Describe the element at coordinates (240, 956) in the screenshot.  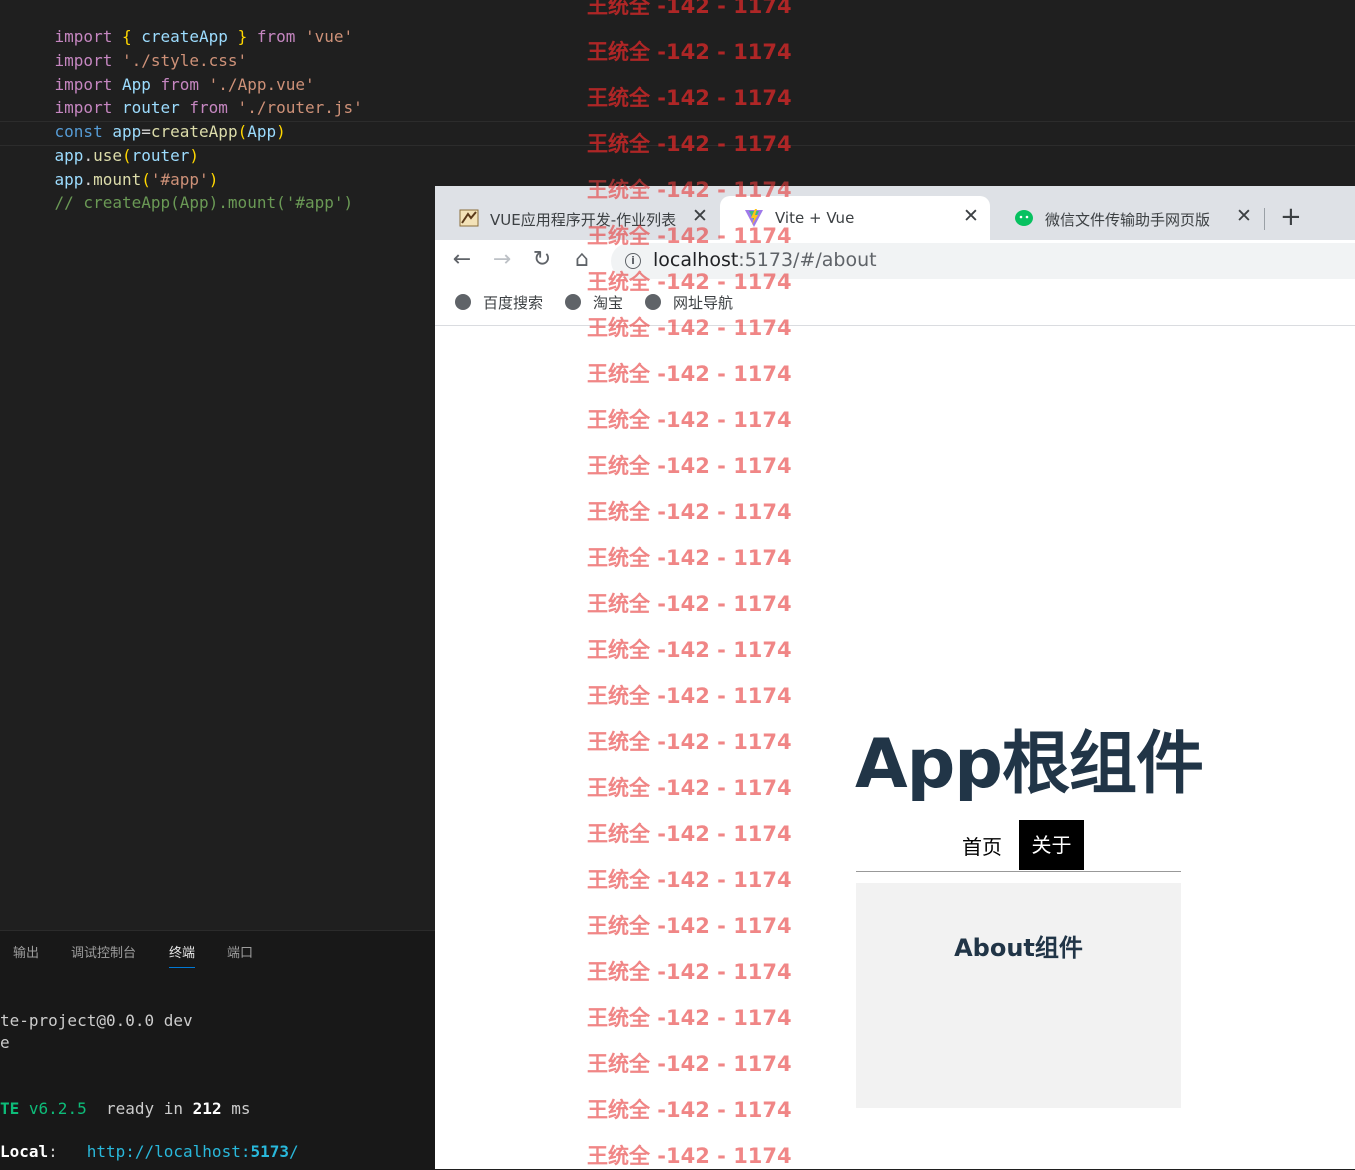
I see `panel-tab-ports: 端口` at that location.